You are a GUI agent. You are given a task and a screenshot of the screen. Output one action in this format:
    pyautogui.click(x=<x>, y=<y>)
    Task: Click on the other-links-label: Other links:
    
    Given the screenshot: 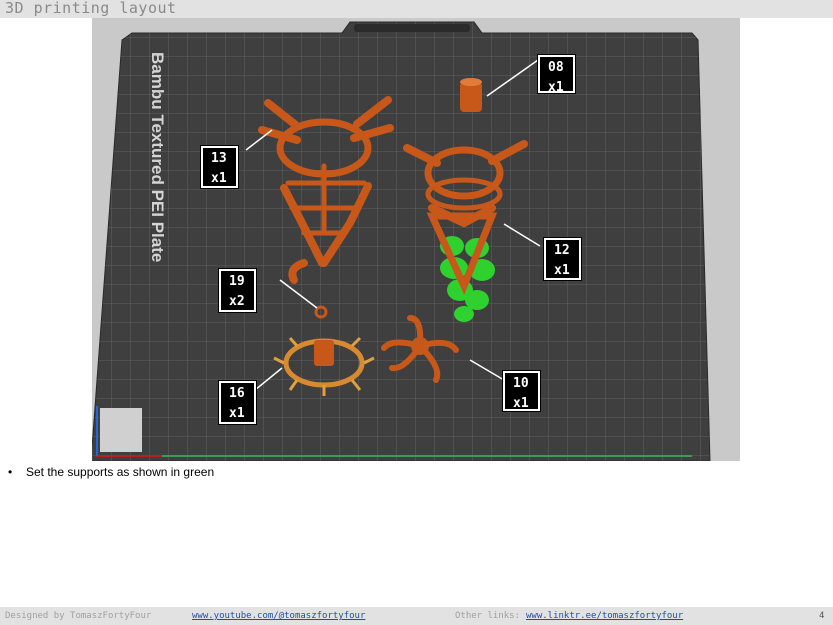 What is the action you would take?
    pyautogui.click(x=488, y=616)
    